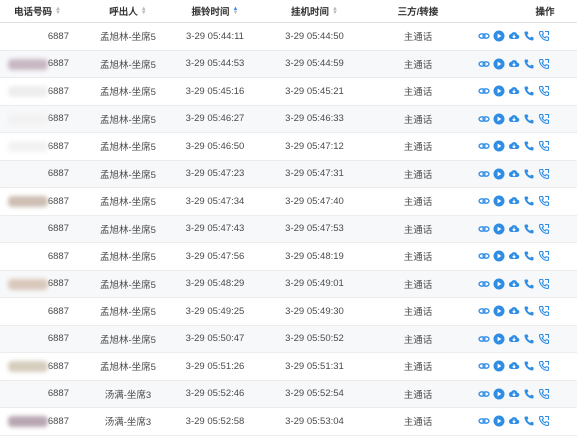 The image size is (577, 436). I want to click on ring-time-cell: 3-29 05:52:58, so click(215, 421).